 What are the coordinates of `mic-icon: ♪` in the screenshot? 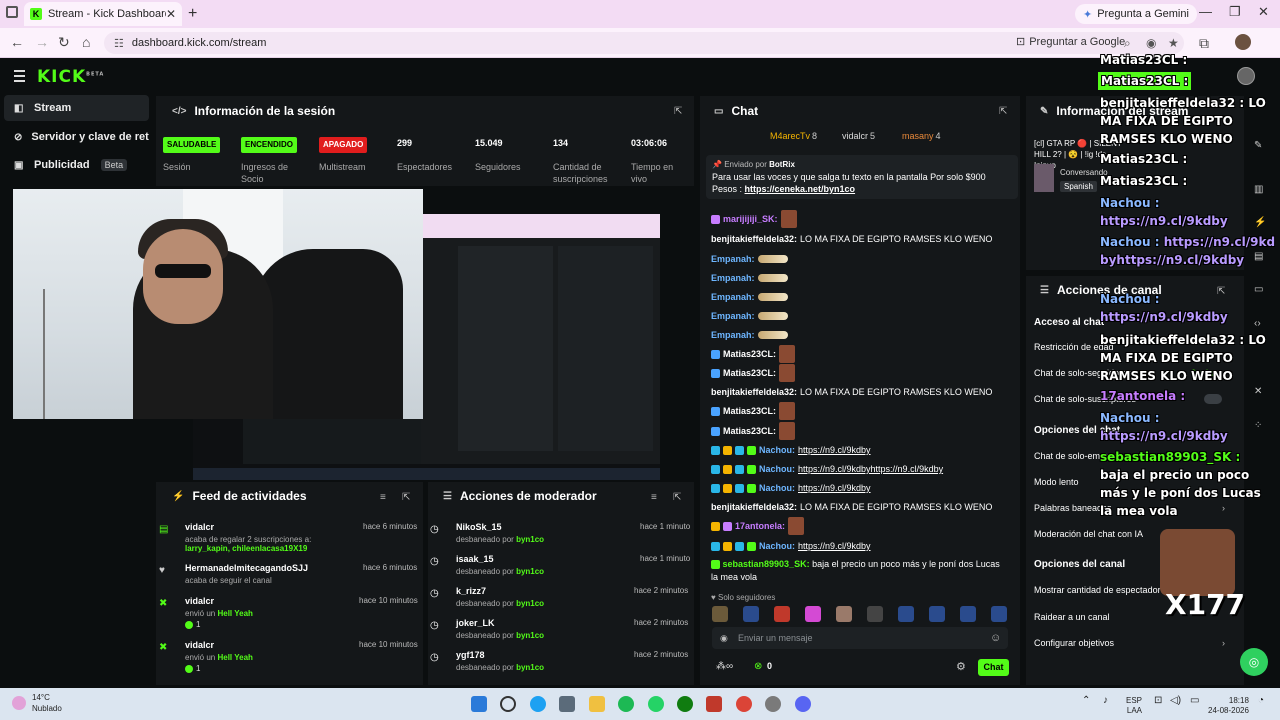 It's located at (1105, 701).